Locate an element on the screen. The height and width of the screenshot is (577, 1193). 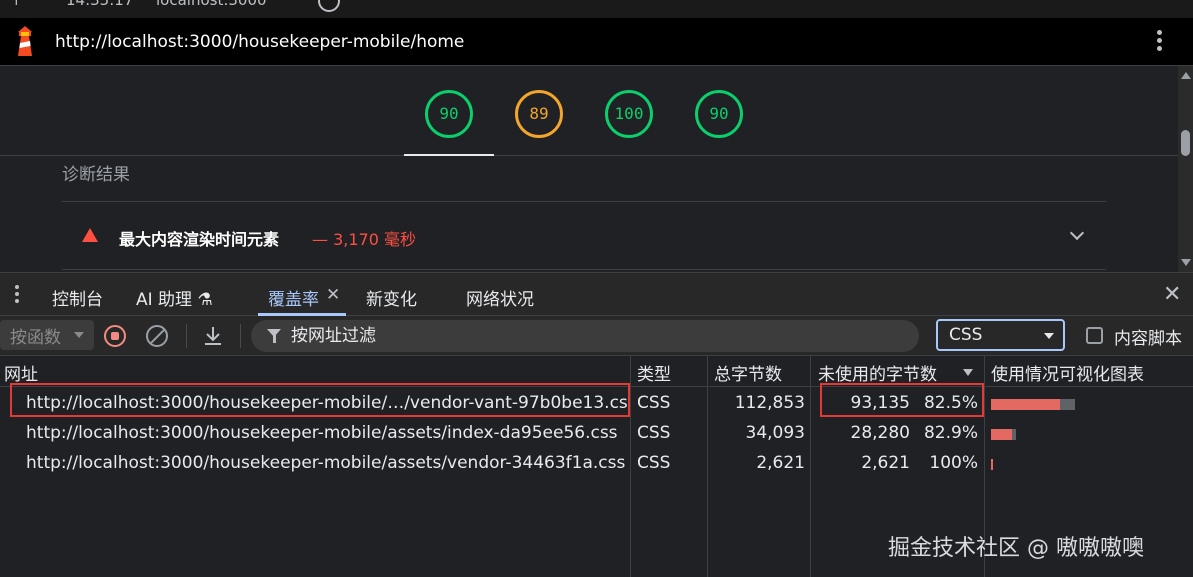
column-header-usage-visualization: 使用情况可视化图表 is located at coordinates (1067, 372).